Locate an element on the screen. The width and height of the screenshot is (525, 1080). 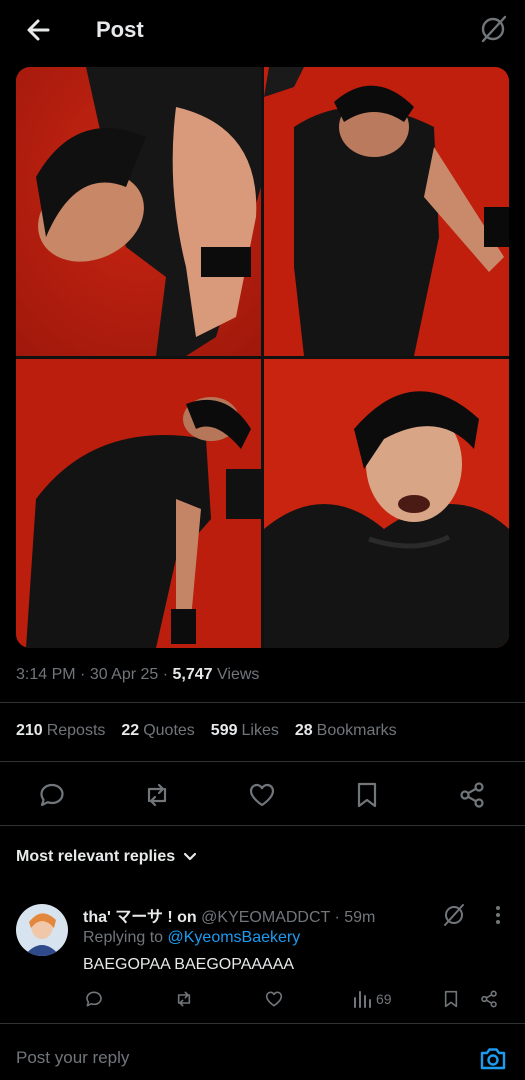
replying-to-link: @KyeomsBaekery is located at coordinates (234, 937).